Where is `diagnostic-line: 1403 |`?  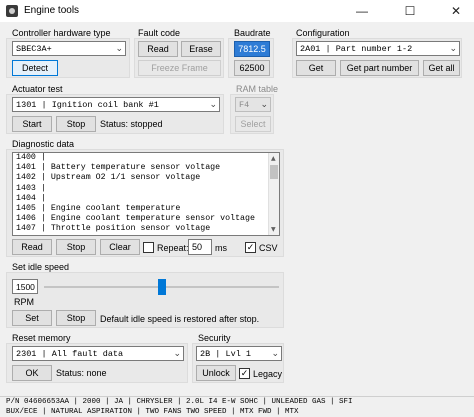 diagnostic-line: 1403 | is located at coordinates (31, 188).